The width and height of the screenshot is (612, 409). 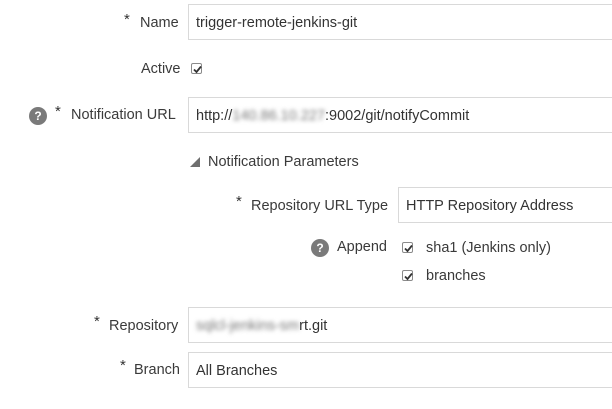 What do you see at coordinates (214, 116) in the screenshot?
I see `url-prefix: http://` at bounding box center [214, 116].